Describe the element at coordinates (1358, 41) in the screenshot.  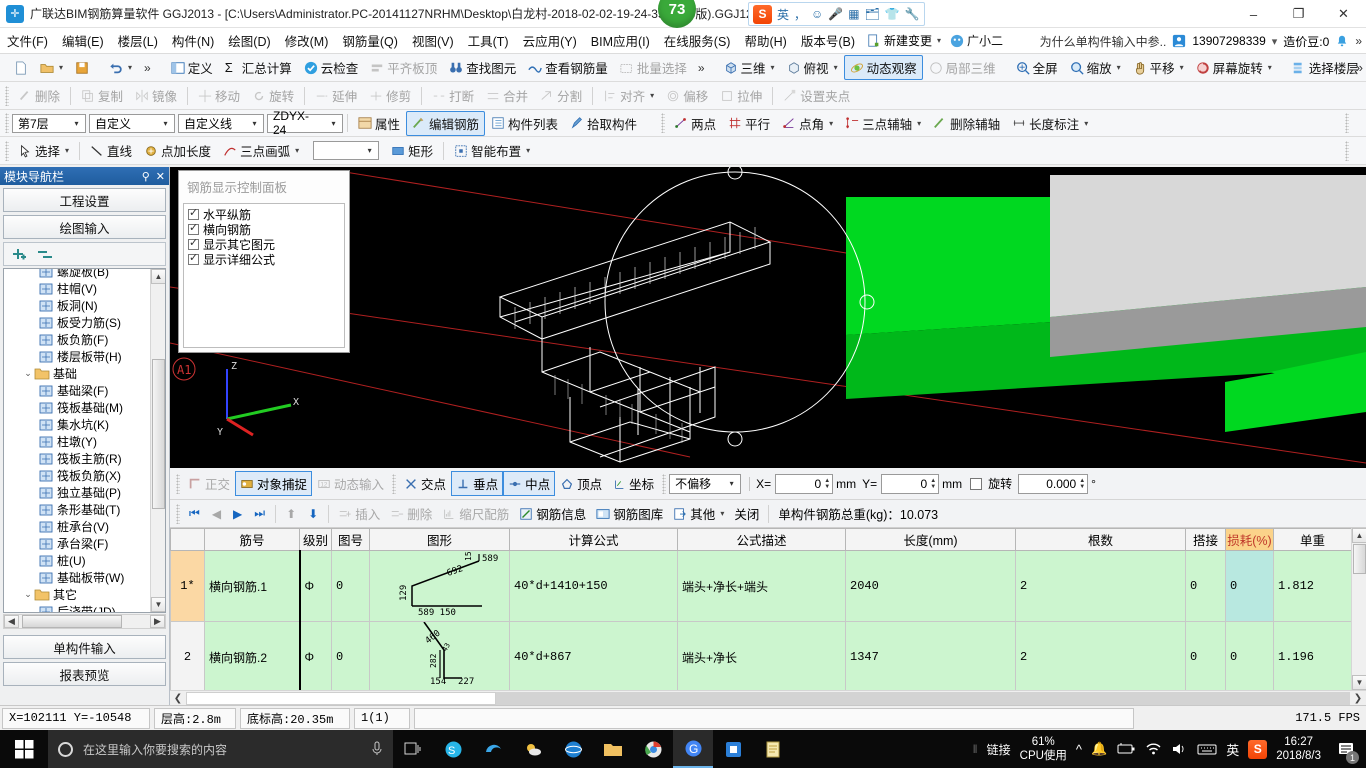
I see `menubar-overflow-button: »` at that location.